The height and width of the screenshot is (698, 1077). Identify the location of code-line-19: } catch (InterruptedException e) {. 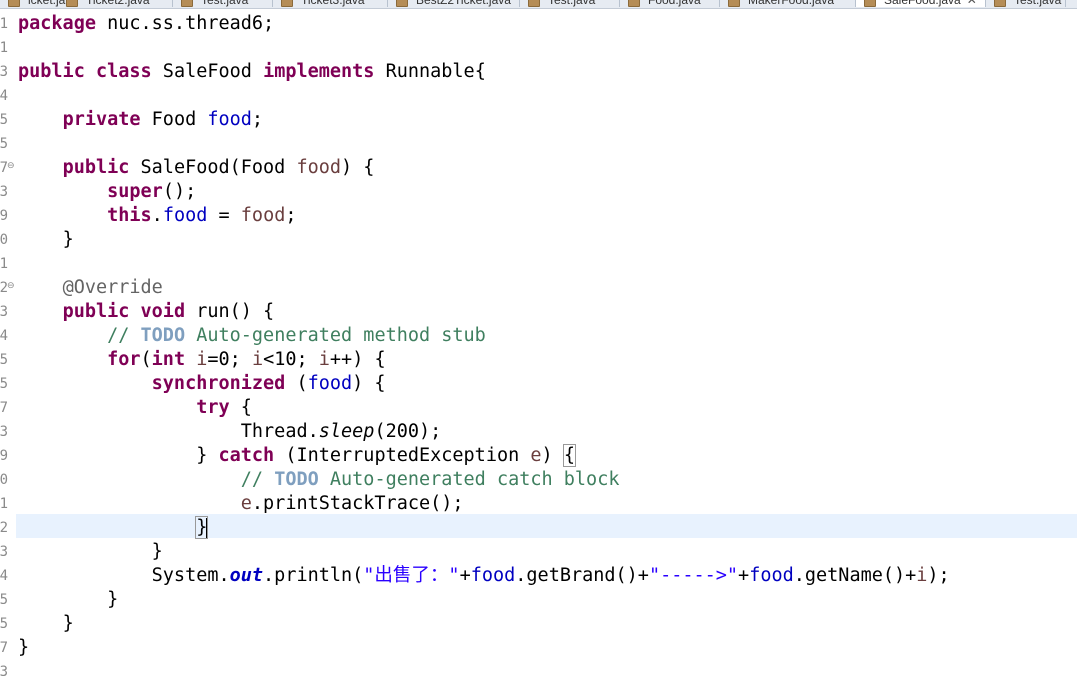
(297, 456).